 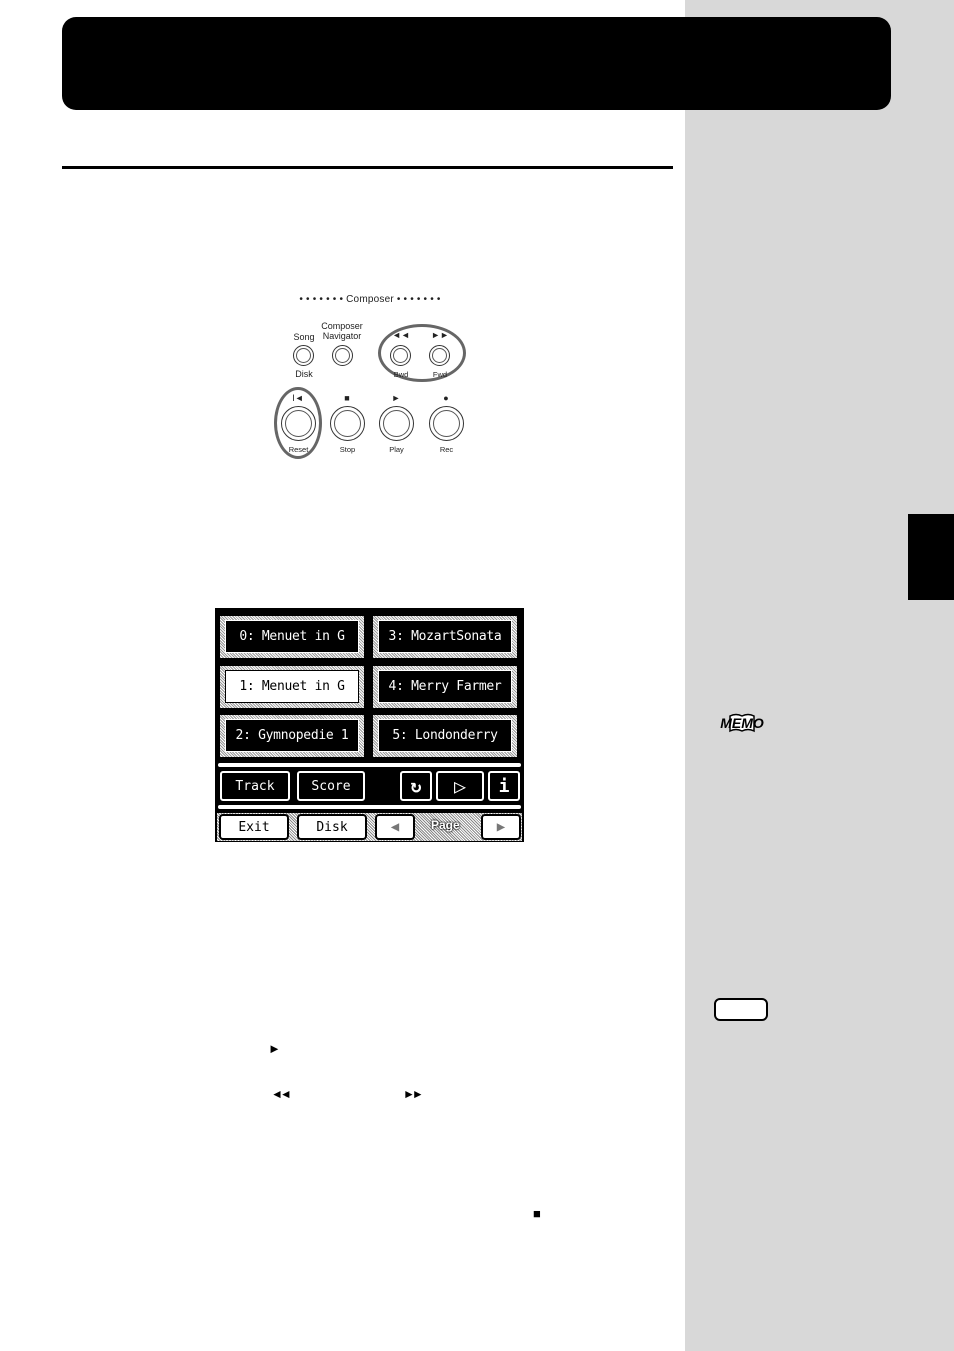 What do you see at coordinates (446, 423) in the screenshot?
I see `rec-button` at bounding box center [446, 423].